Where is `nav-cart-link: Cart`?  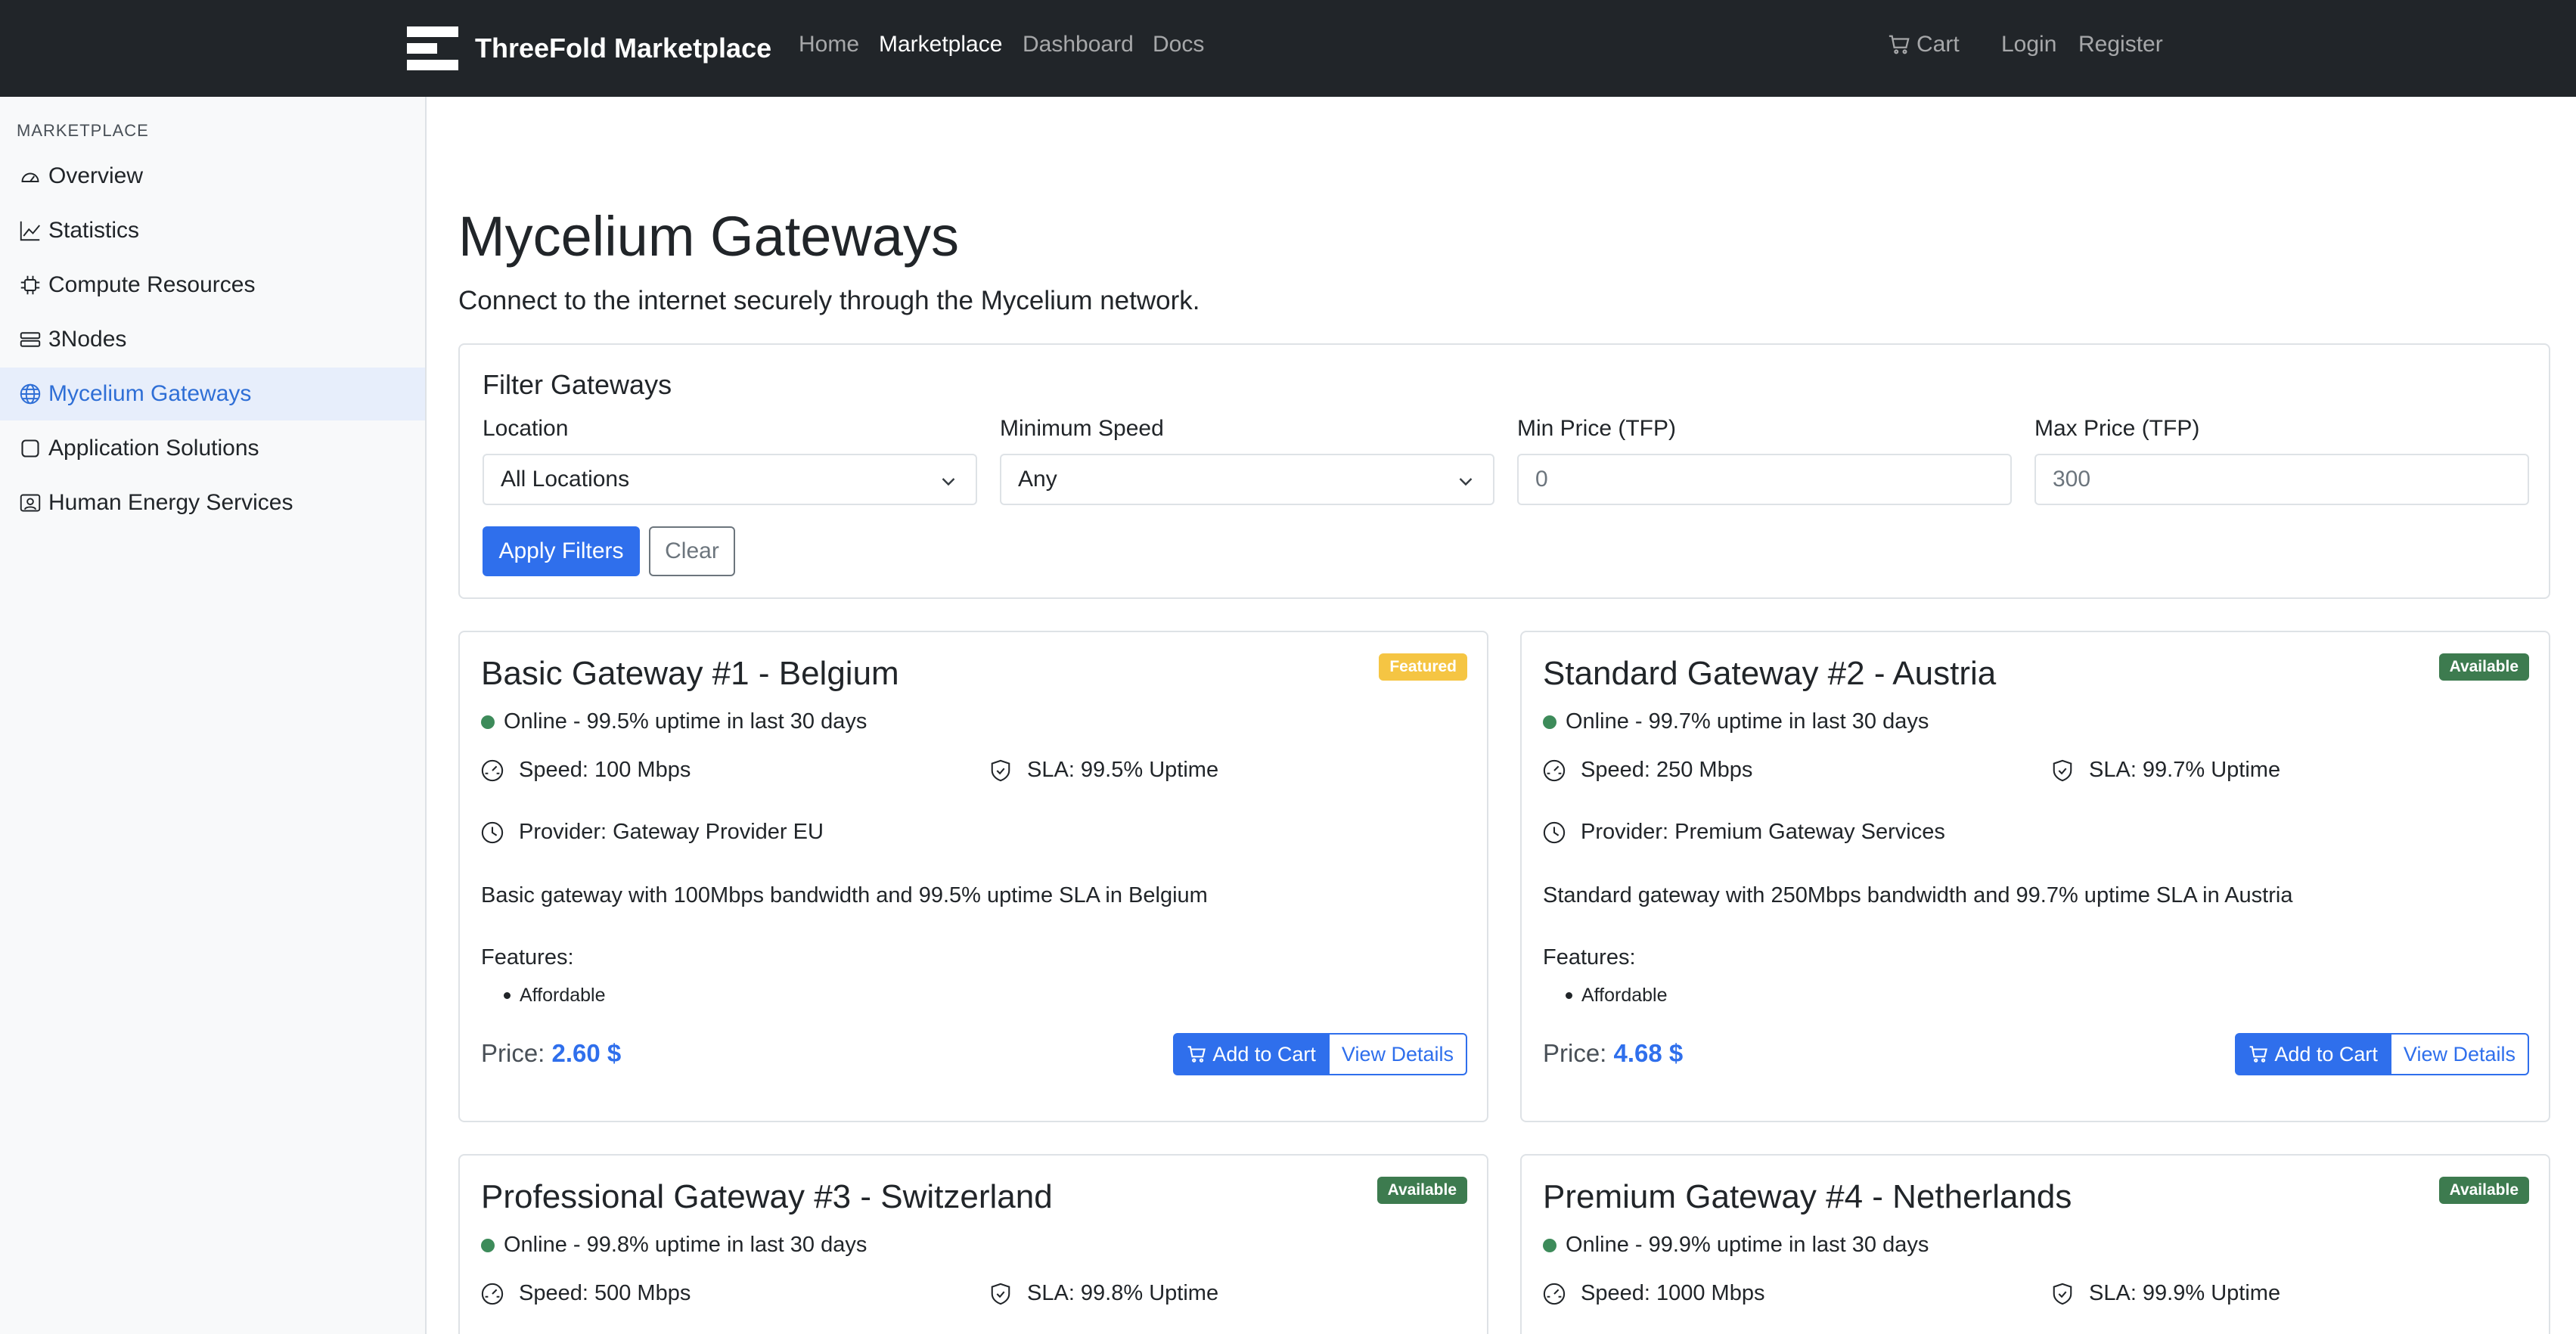 nav-cart-link: Cart is located at coordinates (1924, 45).